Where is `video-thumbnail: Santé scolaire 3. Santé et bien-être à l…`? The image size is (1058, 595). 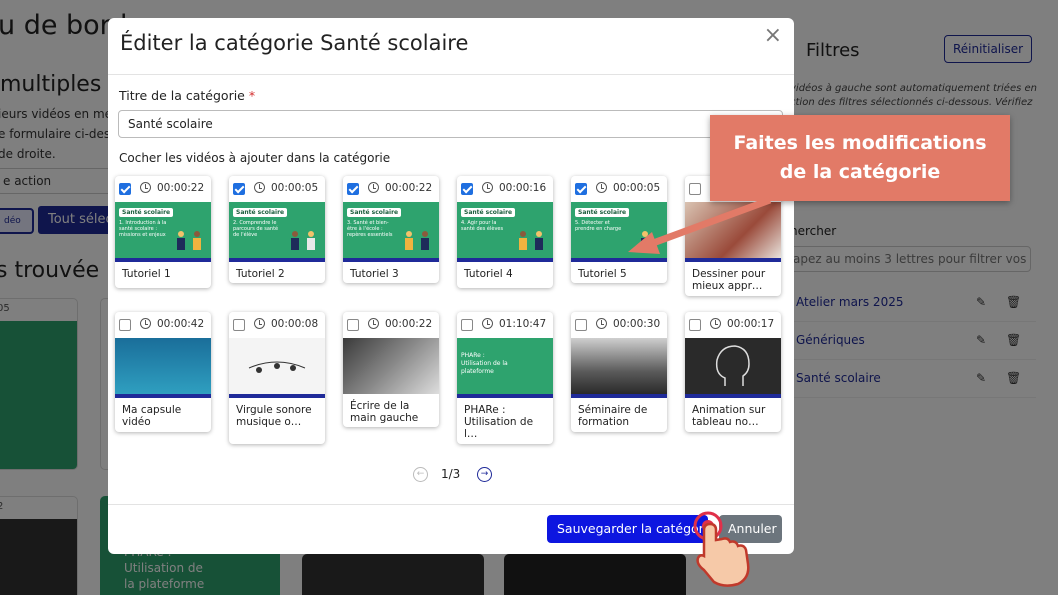
video-thumbnail: Santé scolaire 3. Santé et bien-être à l… is located at coordinates (391, 230).